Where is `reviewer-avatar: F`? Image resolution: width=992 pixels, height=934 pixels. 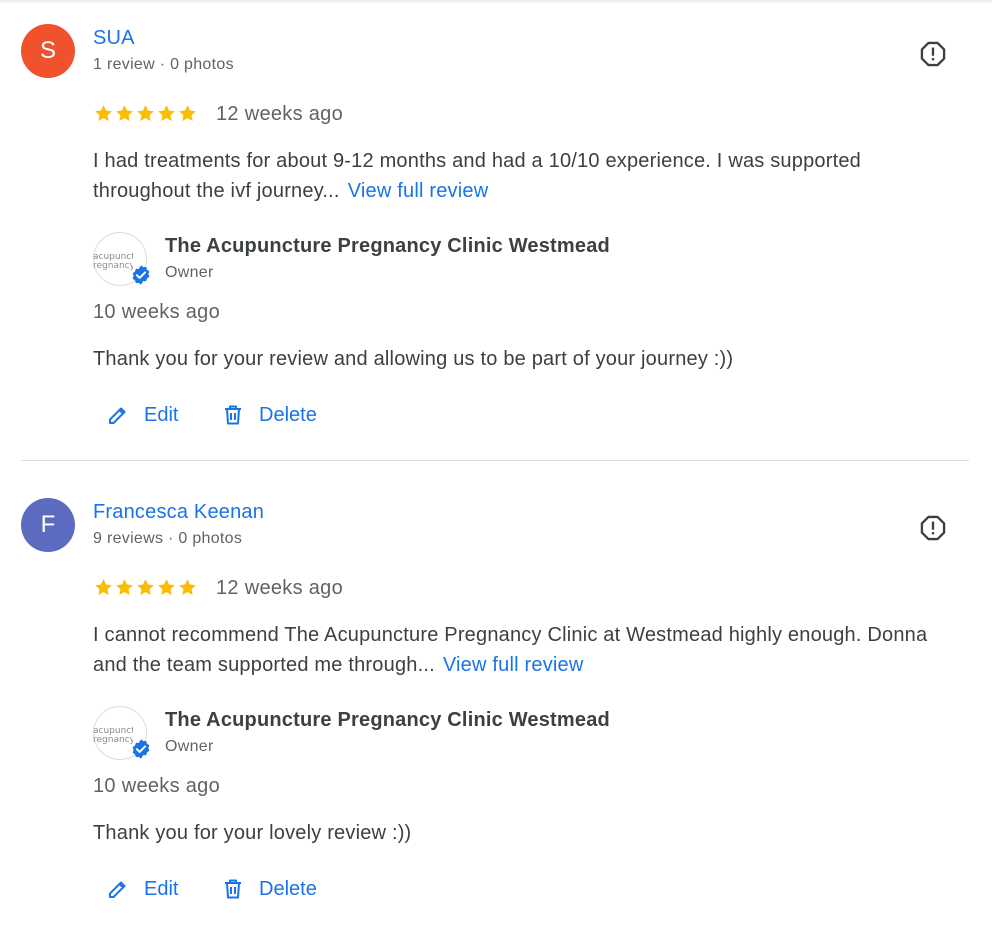
reviewer-avatar: F is located at coordinates (48, 525).